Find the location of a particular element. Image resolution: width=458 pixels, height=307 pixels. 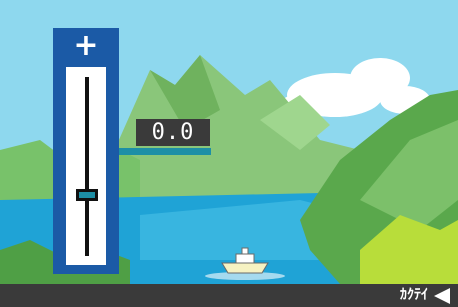

value-leader-line is located at coordinates (165, 151).